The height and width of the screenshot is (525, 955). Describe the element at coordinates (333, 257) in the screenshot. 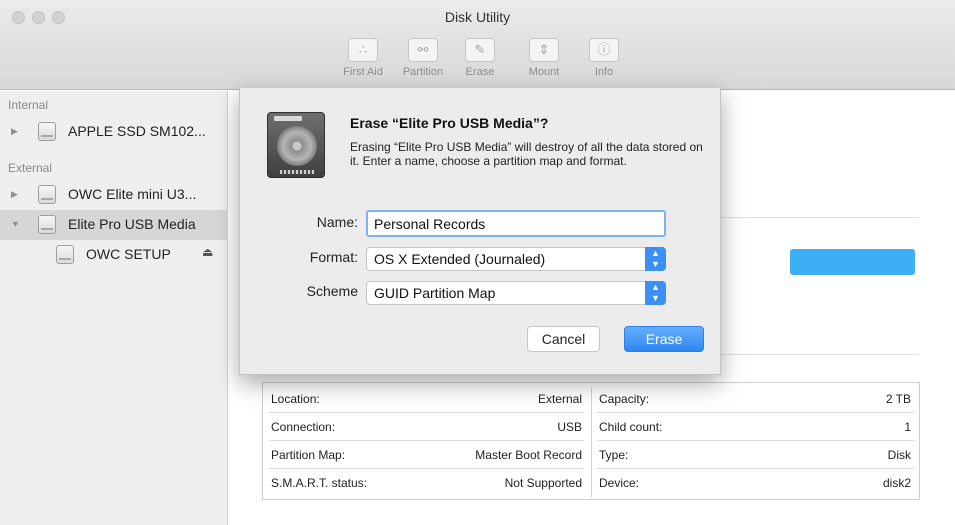

I see `format-label: Format:` at that location.